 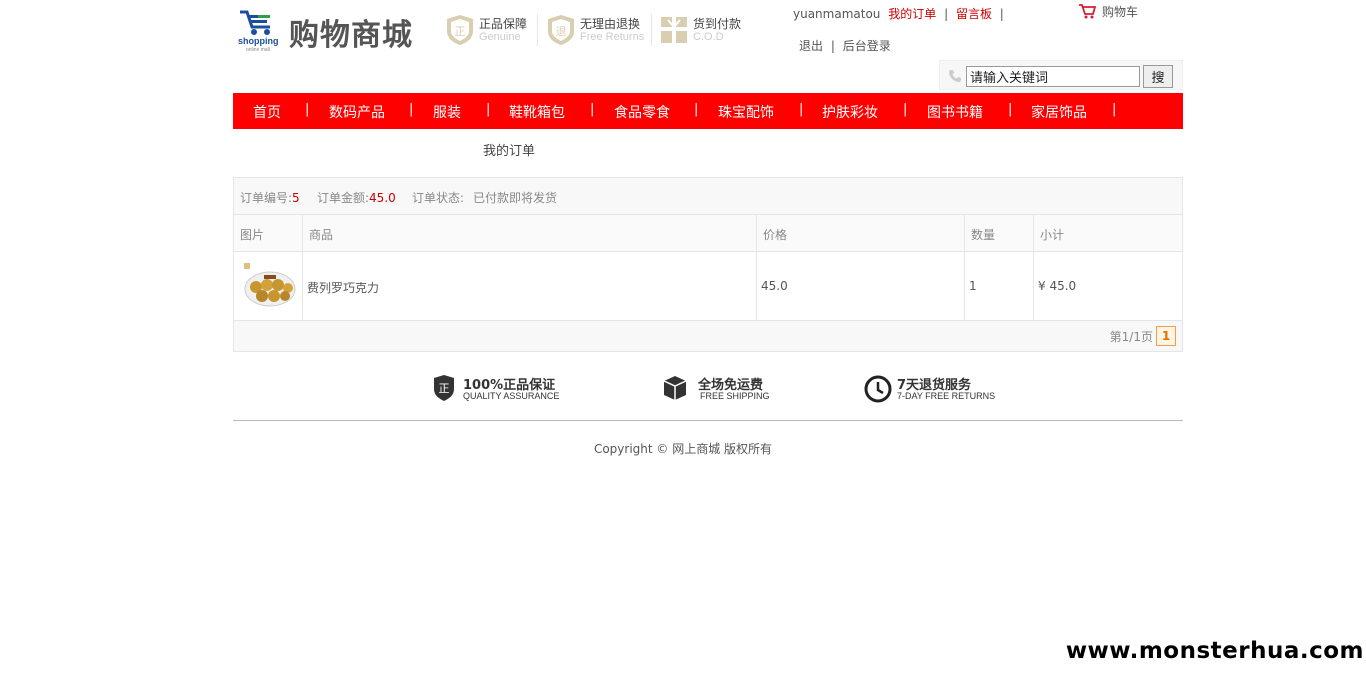 What do you see at coordinates (974, 14) in the screenshot?
I see `message-board-link: 留言板` at bounding box center [974, 14].